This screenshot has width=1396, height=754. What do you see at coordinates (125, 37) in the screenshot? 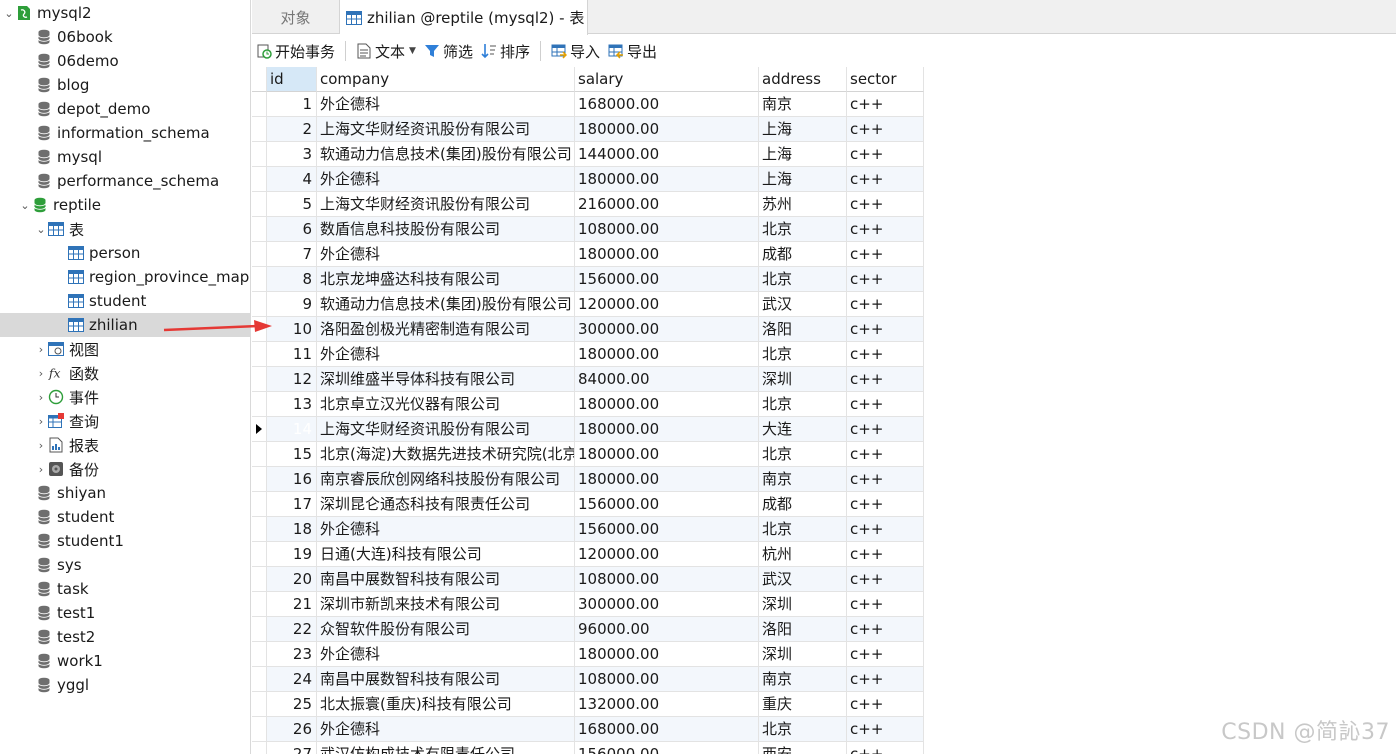
I see `tree-db-06book: 06book` at bounding box center [125, 37].